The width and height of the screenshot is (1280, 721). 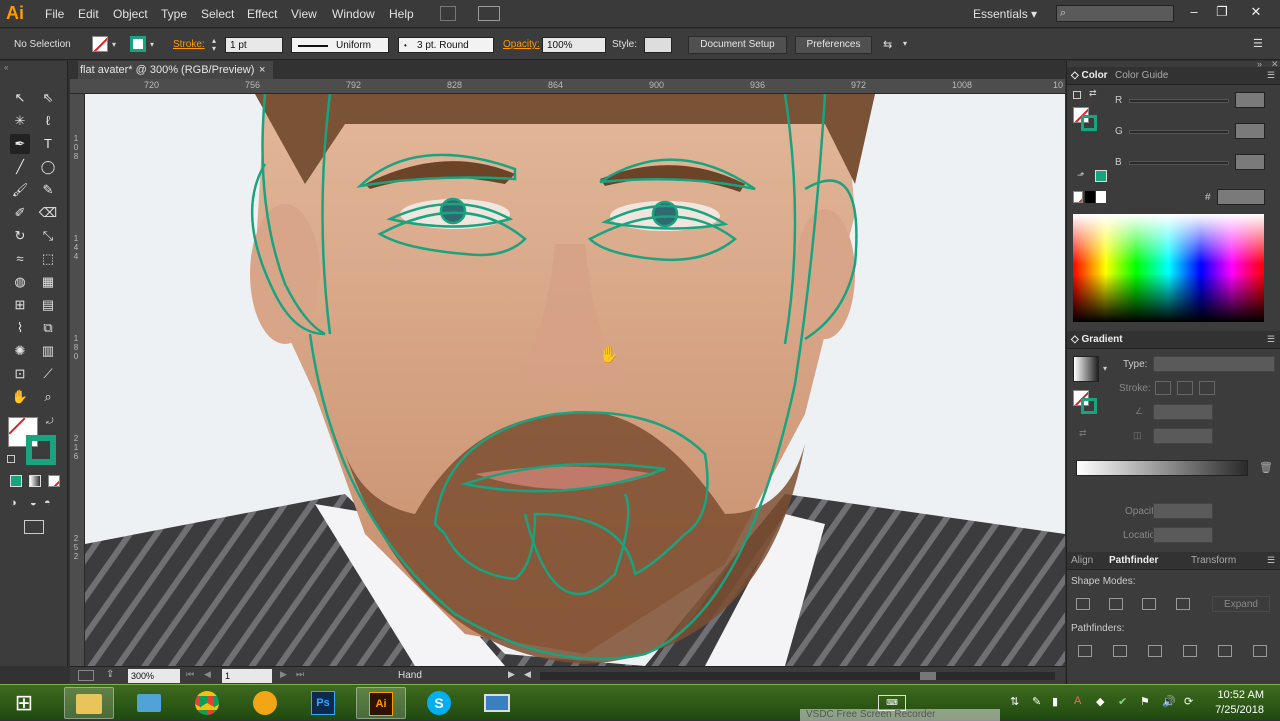 What do you see at coordinates (1183, 511) in the screenshot?
I see `gradient-opacity-field` at bounding box center [1183, 511].